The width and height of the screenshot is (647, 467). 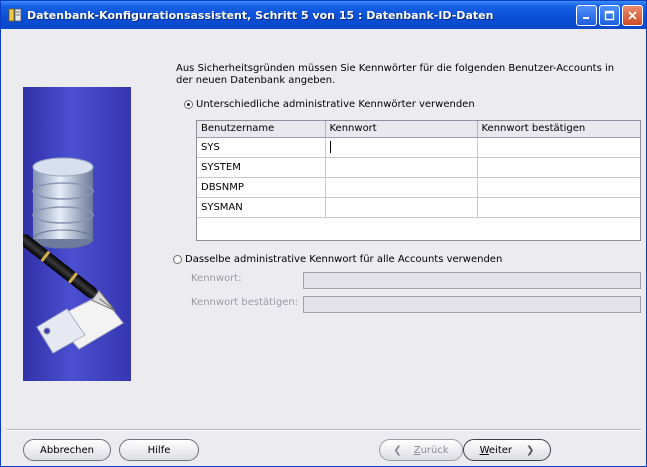 What do you see at coordinates (586, 15) in the screenshot?
I see `minimize-icon` at bounding box center [586, 15].